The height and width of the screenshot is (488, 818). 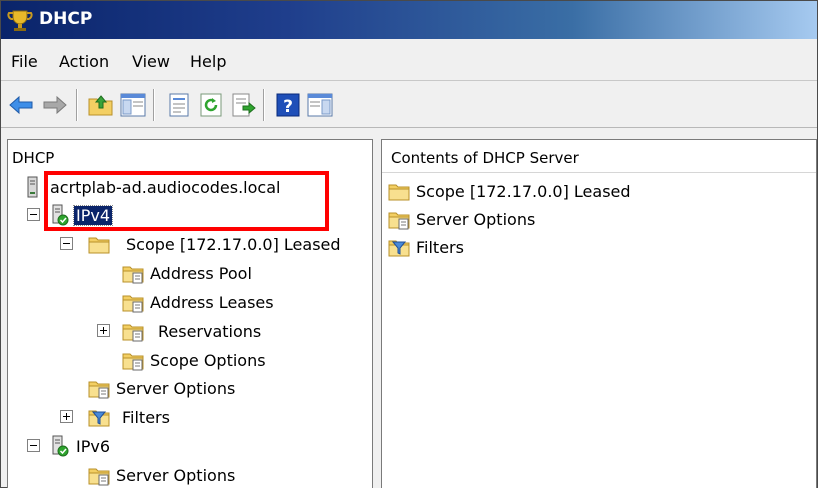 What do you see at coordinates (211, 105) in the screenshot?
I see `refresh-icon` at bounding box center [211, 105].